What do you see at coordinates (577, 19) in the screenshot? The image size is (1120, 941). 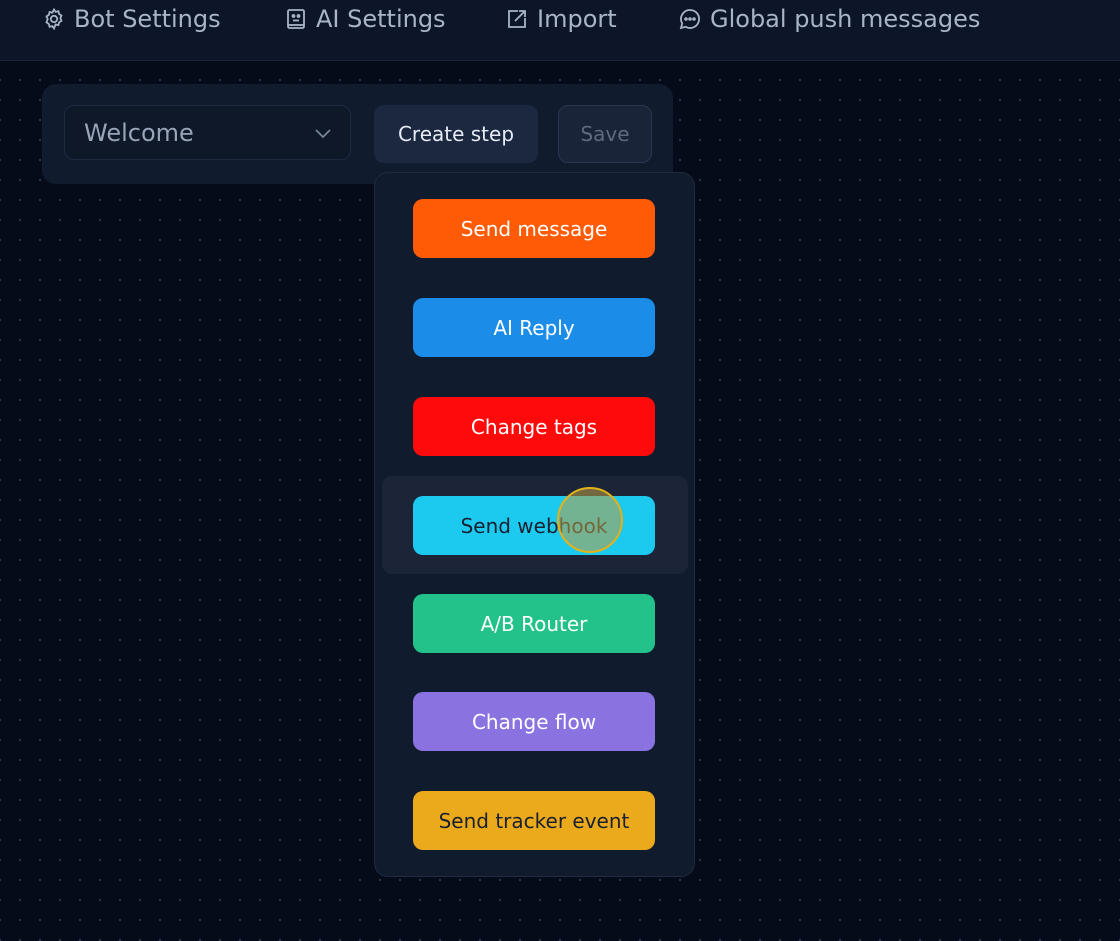 I see `nav-import-label: Import` at bounding box center [577, 19].